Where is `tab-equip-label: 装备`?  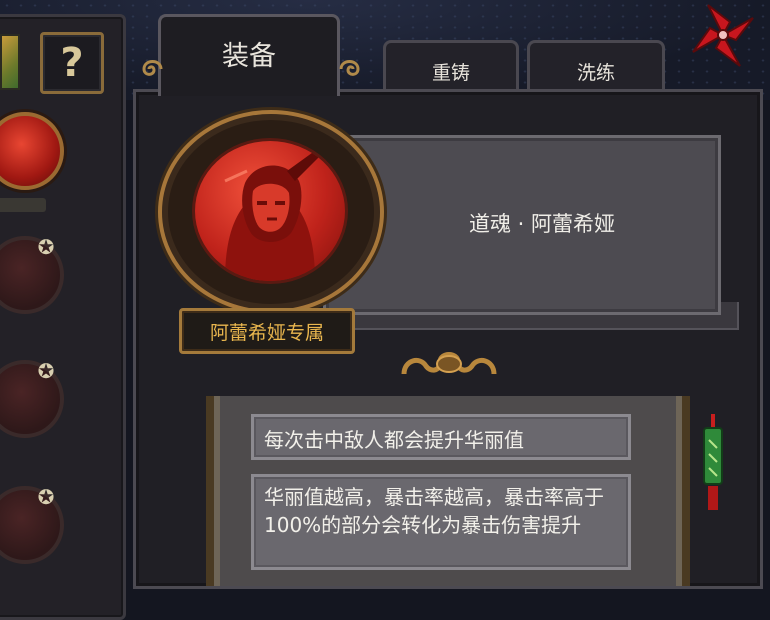
tab-equip-label: 装备 is located at coordinates (249, 56).